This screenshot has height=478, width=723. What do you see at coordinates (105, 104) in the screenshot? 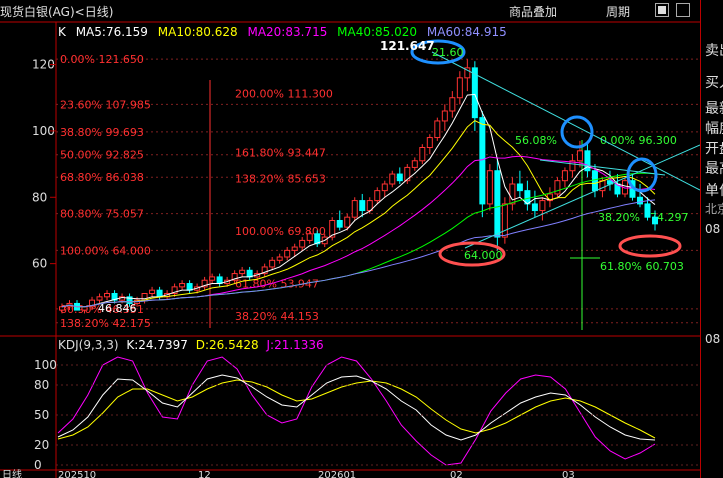
I see `fib-left-label: 23.60% 107.985` at bounding box center [105, 104].